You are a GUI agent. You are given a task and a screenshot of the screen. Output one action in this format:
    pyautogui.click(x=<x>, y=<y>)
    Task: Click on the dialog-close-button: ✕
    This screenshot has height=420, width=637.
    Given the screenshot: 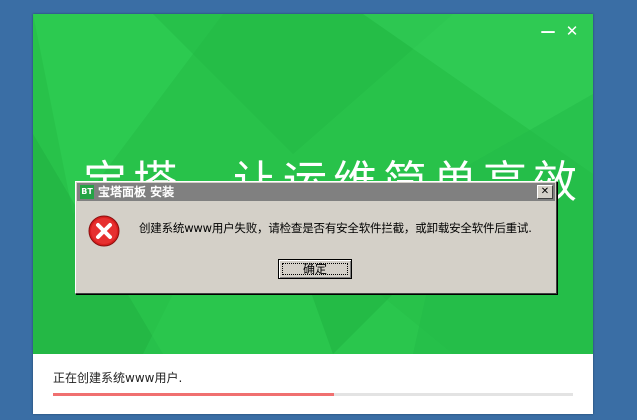 What is the action you would take?
    pyautogui.click(x=545, y=192)
    